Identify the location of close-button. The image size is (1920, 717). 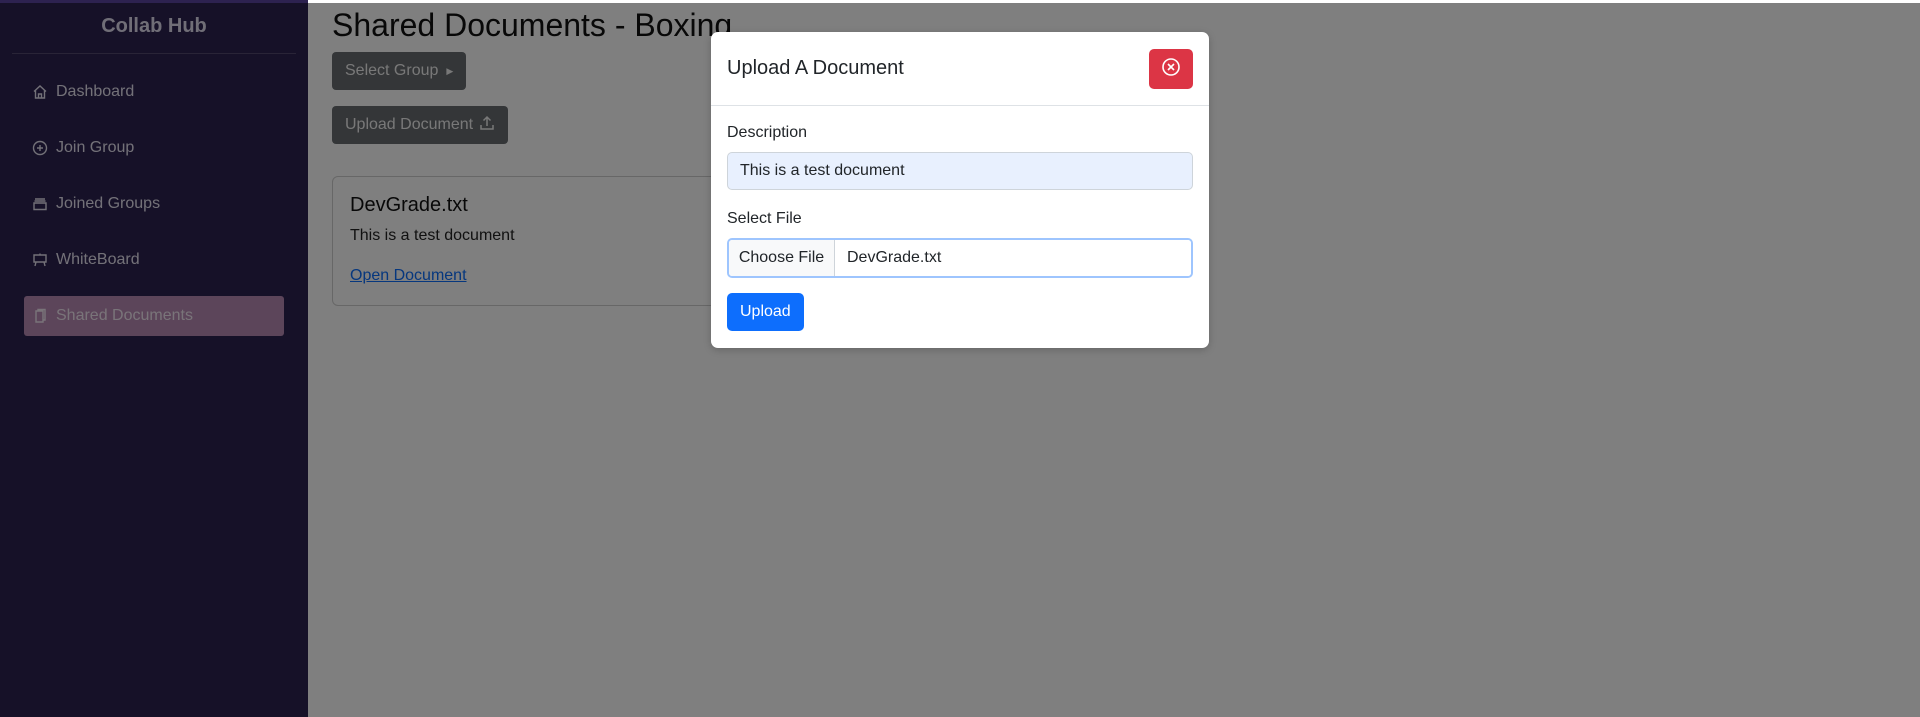
(1171, 68).